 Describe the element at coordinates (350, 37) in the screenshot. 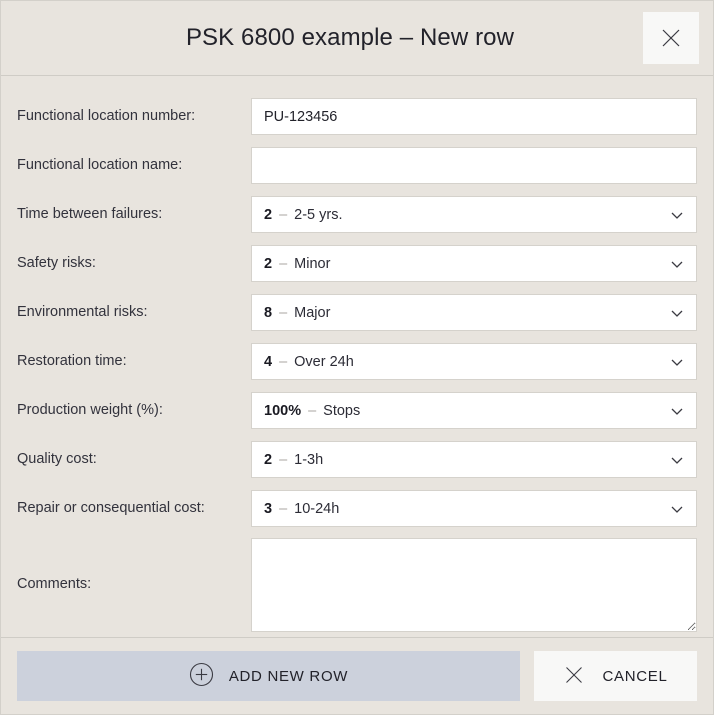

I see `dialog-title: PSK 6800 example – New row` at that location.